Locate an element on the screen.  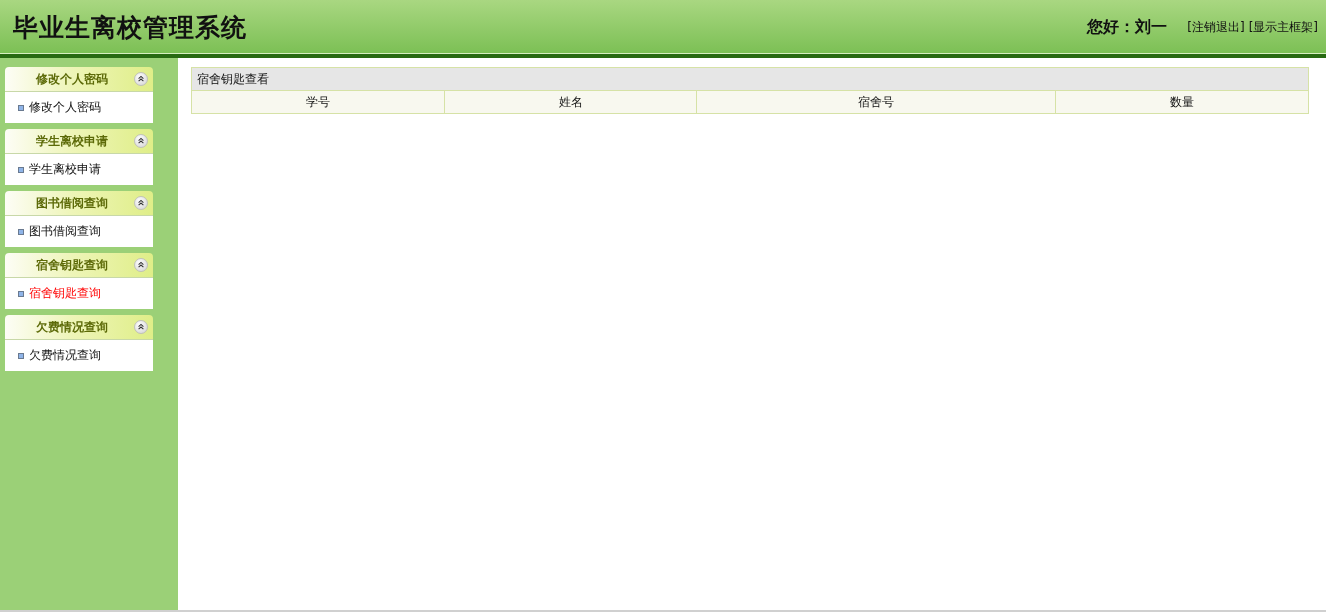
header-link: [注销退出] is located at coordinates (1216, 27).